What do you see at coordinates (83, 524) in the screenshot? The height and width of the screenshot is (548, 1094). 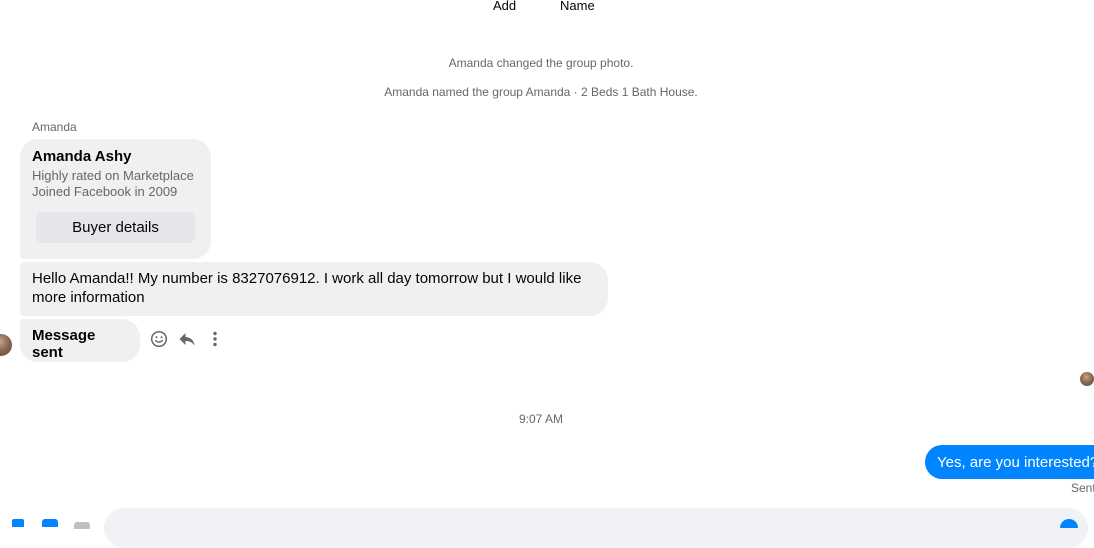 I see `sticker-icon` at bounding box center [83, 524].